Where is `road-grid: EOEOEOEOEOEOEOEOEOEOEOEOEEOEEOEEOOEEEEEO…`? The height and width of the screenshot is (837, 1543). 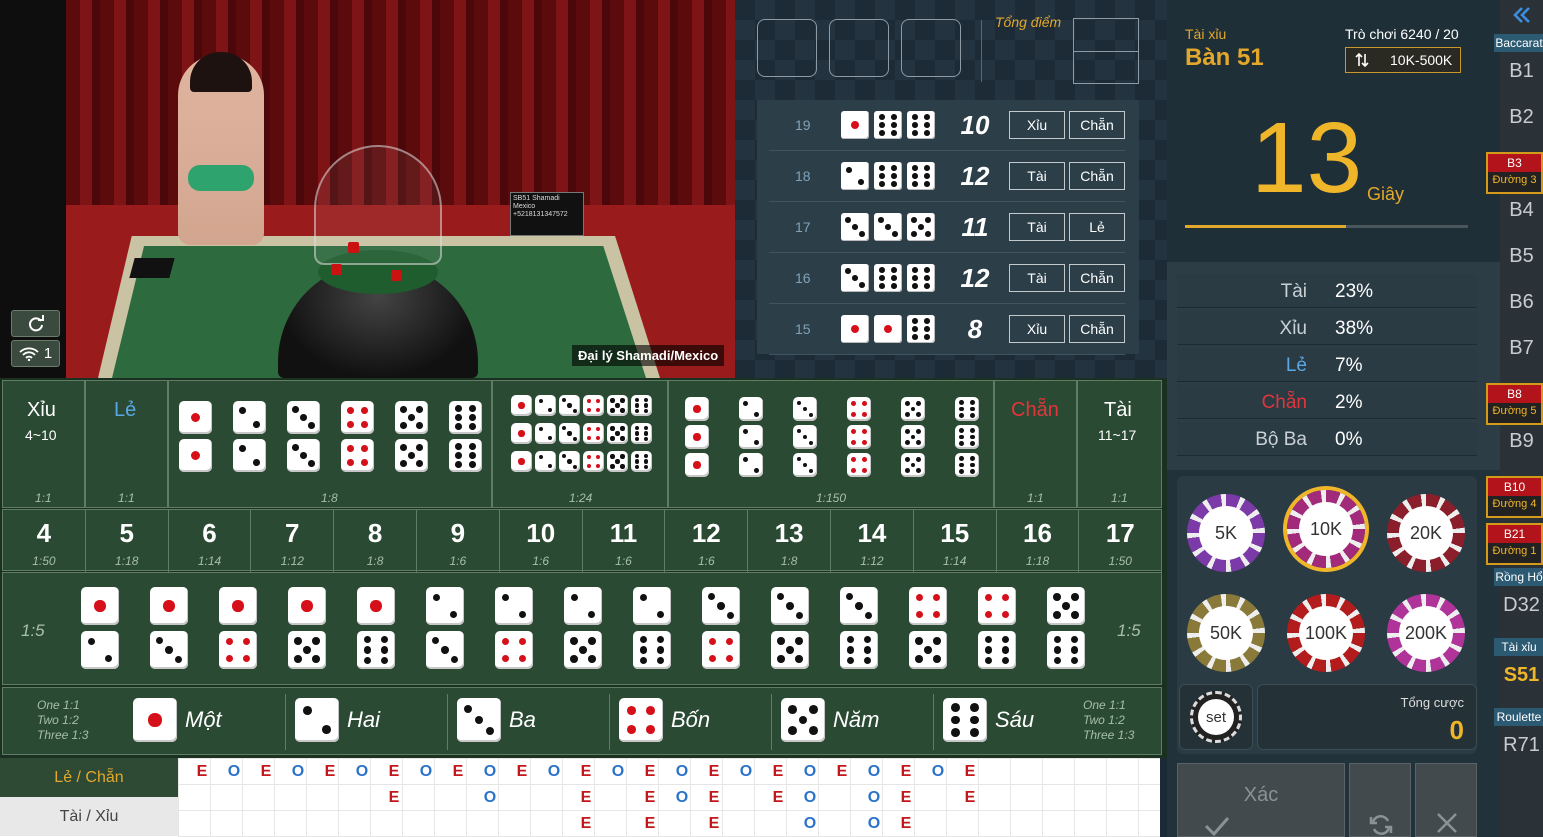 road-grid: EOEOEOEOEOEOEOEOEOEOEOEOEEOEEOEEOOEEEEEO… is located at coordinates (669, 797).